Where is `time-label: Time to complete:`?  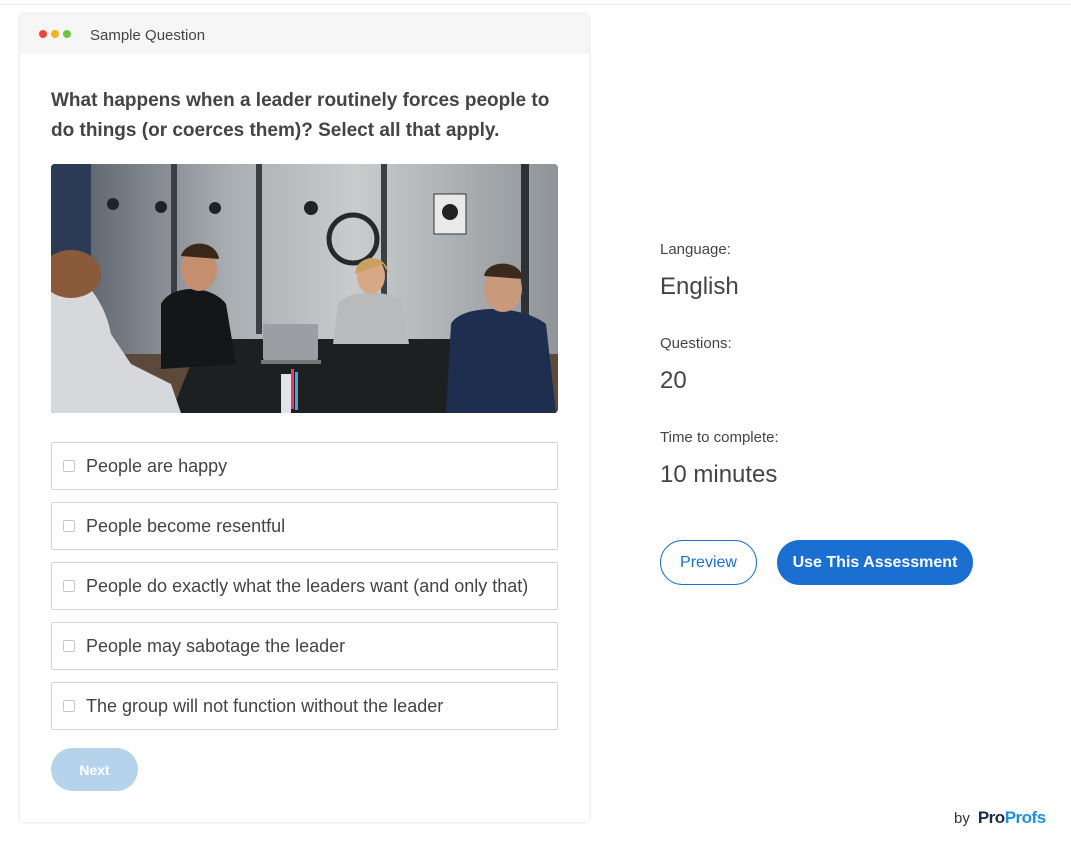 time-label: Time to complete: is located at coordinates (719, 437).